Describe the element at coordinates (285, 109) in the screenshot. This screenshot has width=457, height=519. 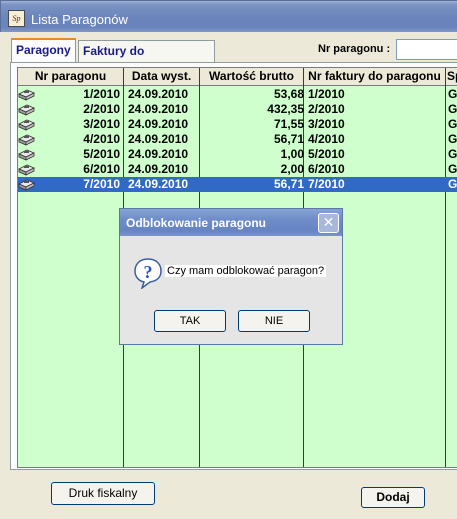
I see `cell-value: 432,35` at that location.